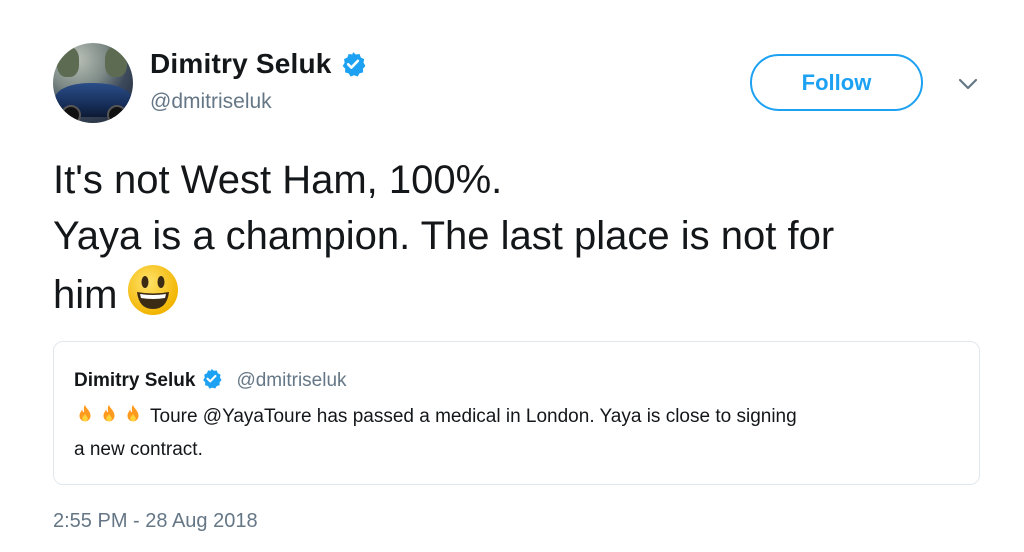  I want to click on author-display-name: Dimitry Seluk, so click(241, 64).